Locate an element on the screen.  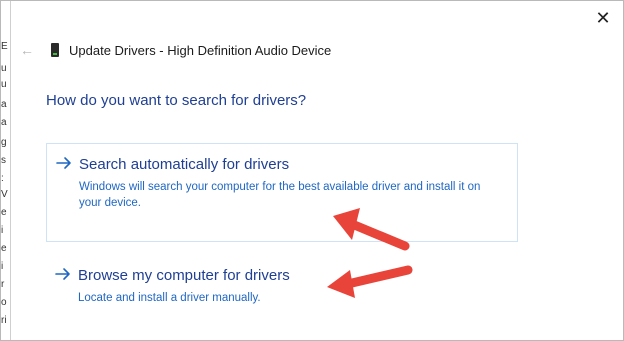
page-heading: How do you want to search for drivers? is located at coordinates (176, 100).